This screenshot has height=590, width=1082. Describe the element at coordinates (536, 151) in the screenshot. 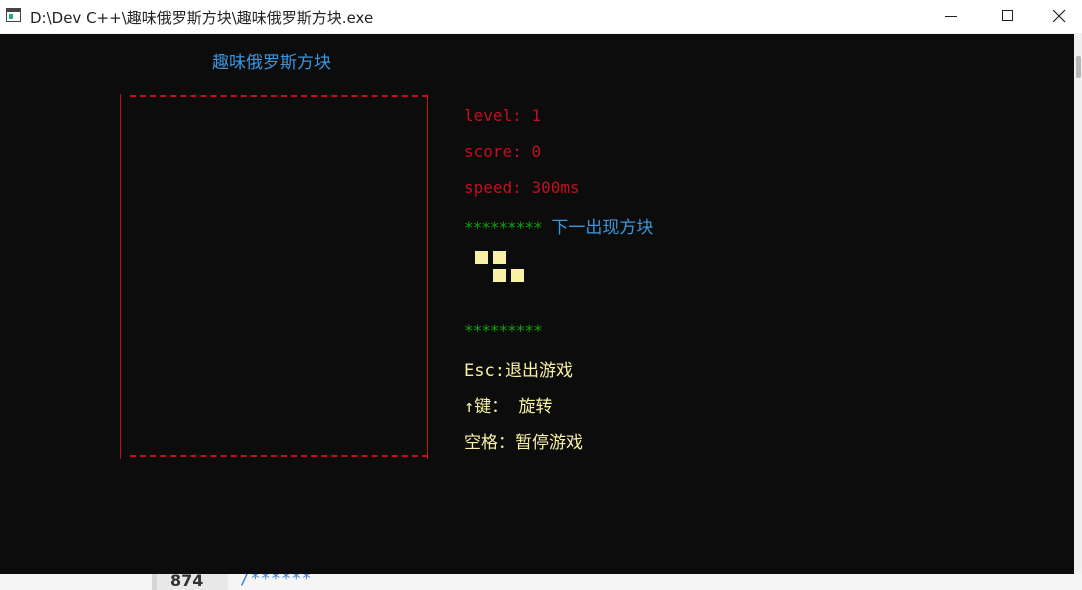

I see `score-value: 0` at that location.